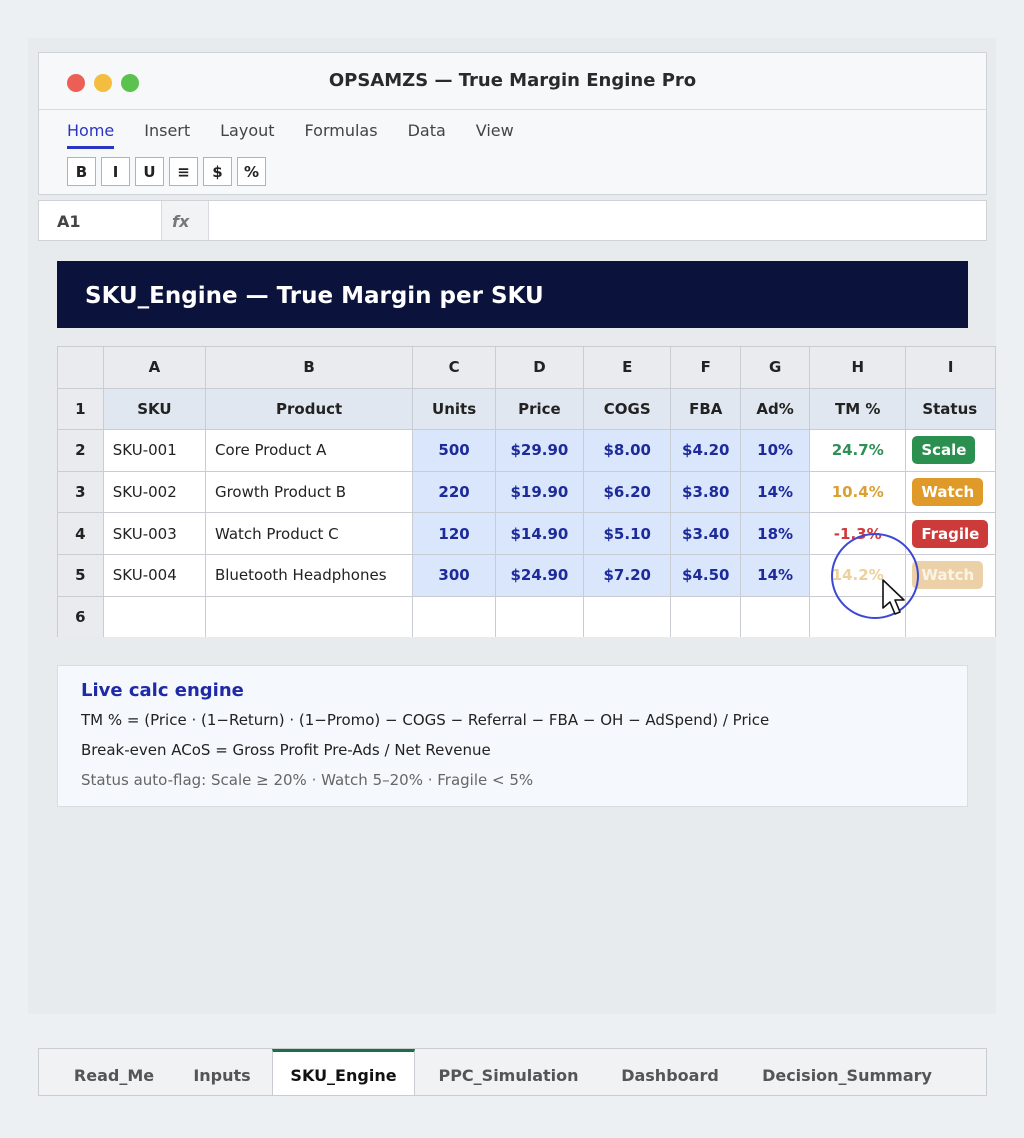 Image resolution: width=1024 pixels, height=1138 pixels. Describe the element at coordinates (91, 135) in the screenshot. I see `menu-home: Home` at that location.